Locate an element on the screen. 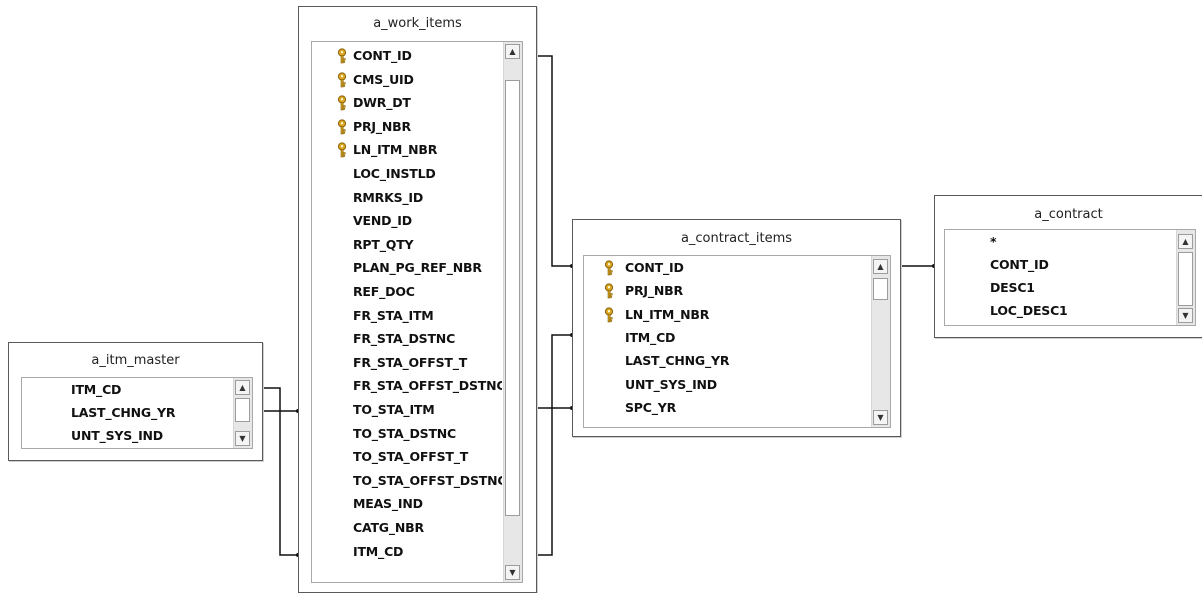 The image size is (1202, 593). column-row: REF_DOC is located at coordinates (407, 291).